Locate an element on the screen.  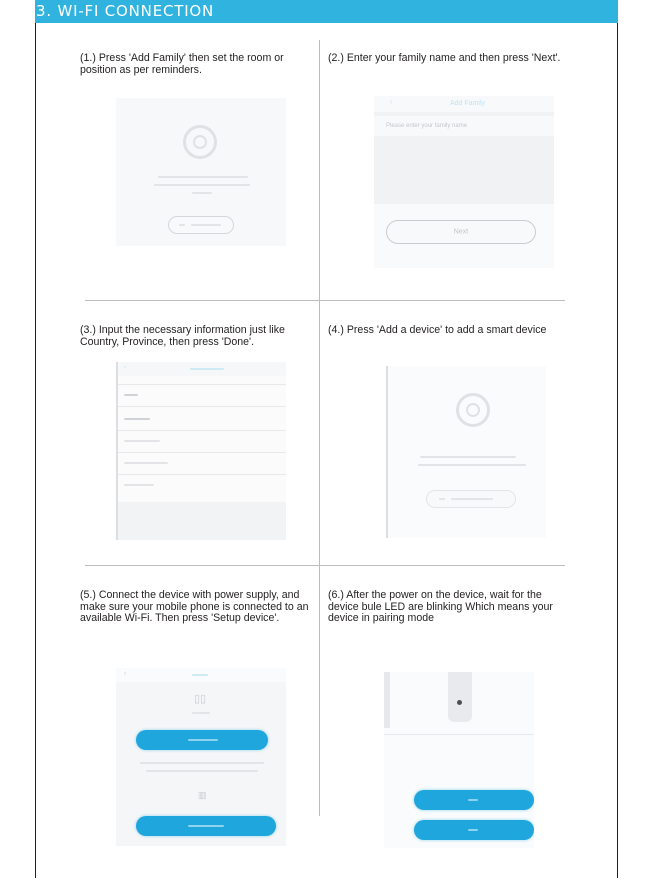
device-frame is located at coordinates (387, 700).